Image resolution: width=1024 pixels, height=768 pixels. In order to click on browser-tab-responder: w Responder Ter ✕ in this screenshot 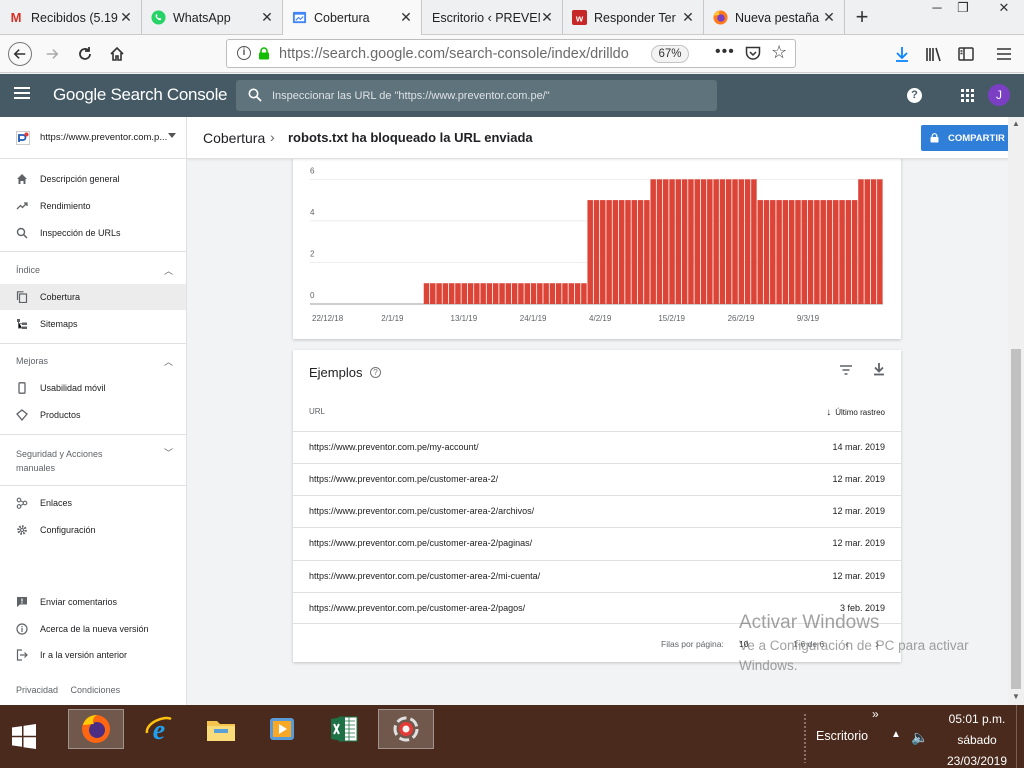, I will do `click(633, 17)`.